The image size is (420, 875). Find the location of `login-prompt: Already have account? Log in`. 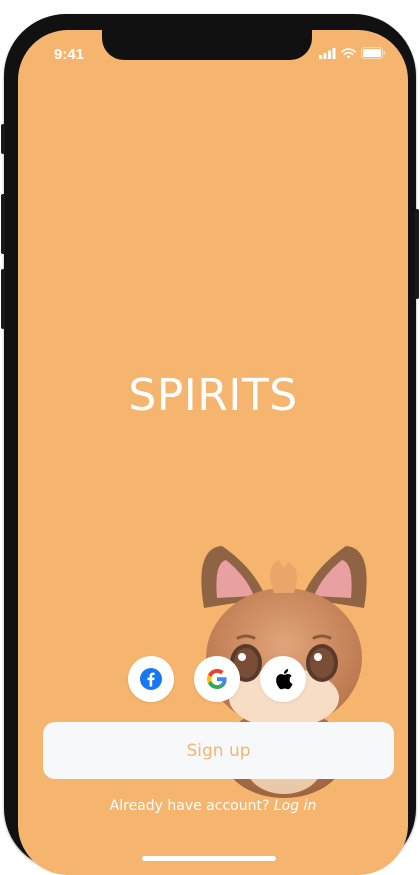

login-prompt: Already have account? Log in is located at coordinates (213, 806).